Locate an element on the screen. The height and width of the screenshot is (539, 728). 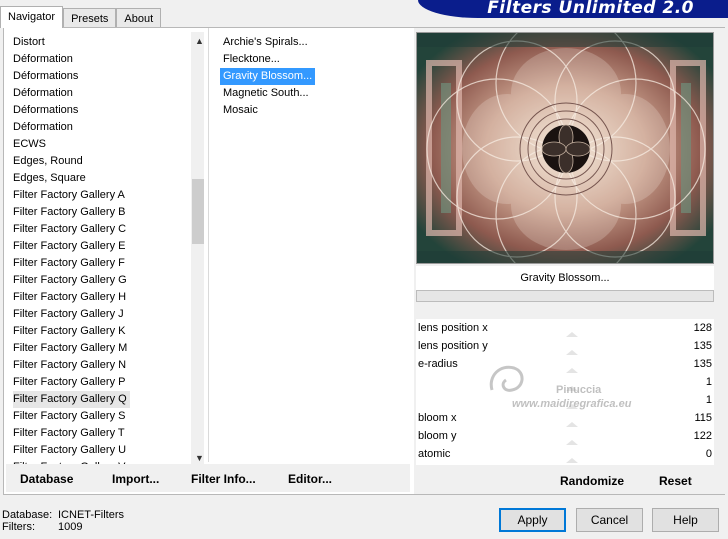
category-item: Distort is located at coordinates (29, 42).